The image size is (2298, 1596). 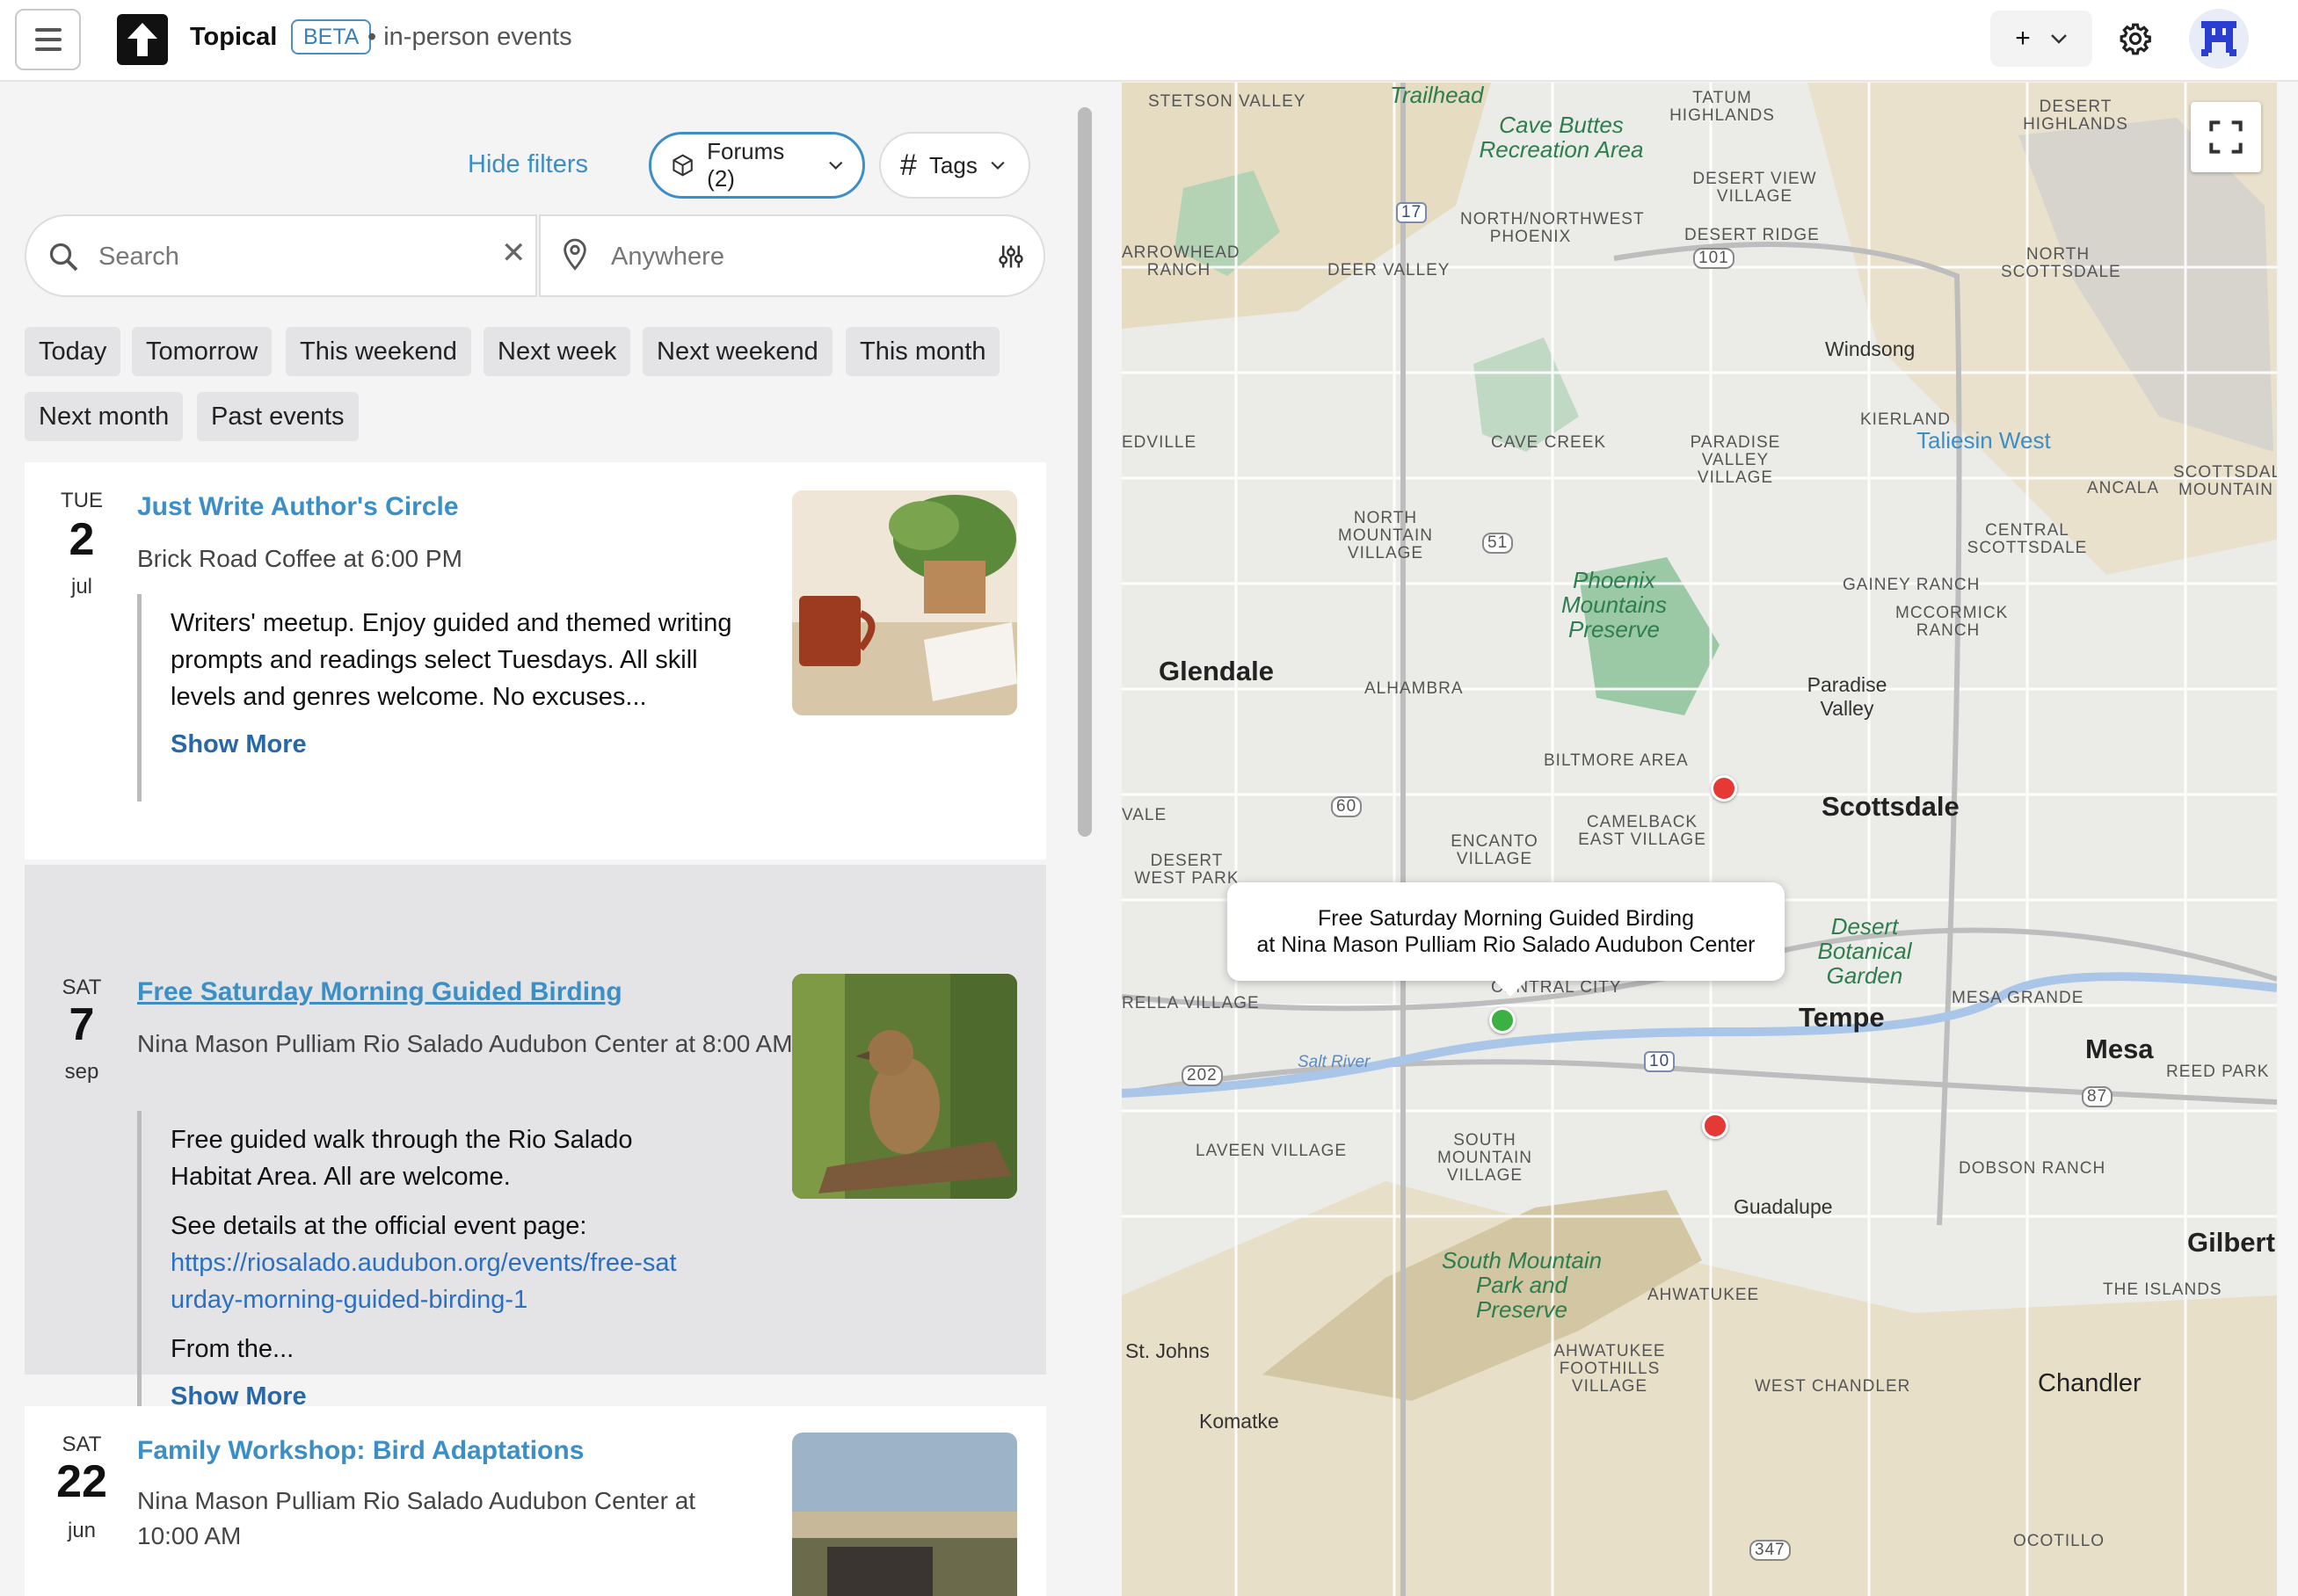 I want to click on search-input: Search ✕, so click(x=281, y=255).